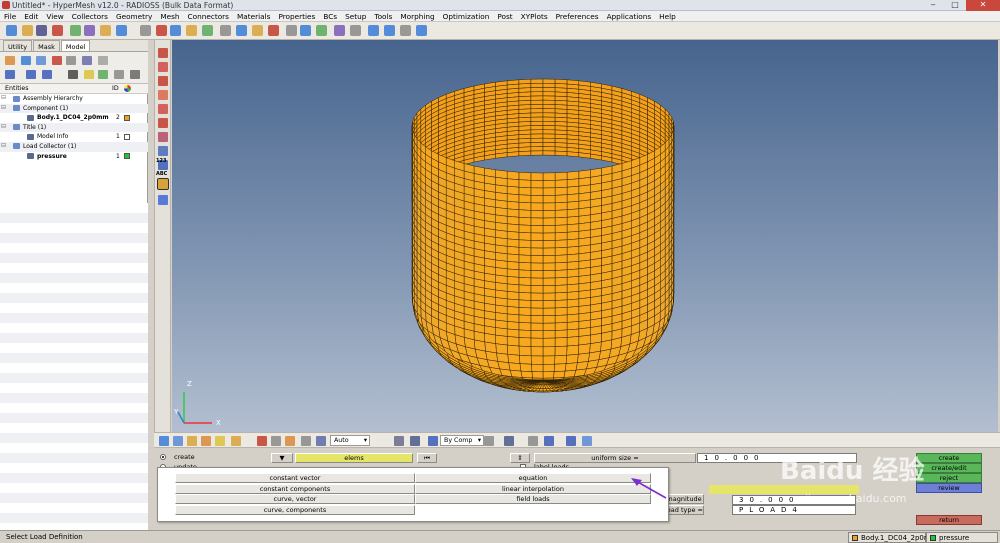 This screenshot has height=543, width=1000. What do you see at coordinates (73, 74) in the screenshot?
I see `pointer-icon` at bounding box center [73, 74].